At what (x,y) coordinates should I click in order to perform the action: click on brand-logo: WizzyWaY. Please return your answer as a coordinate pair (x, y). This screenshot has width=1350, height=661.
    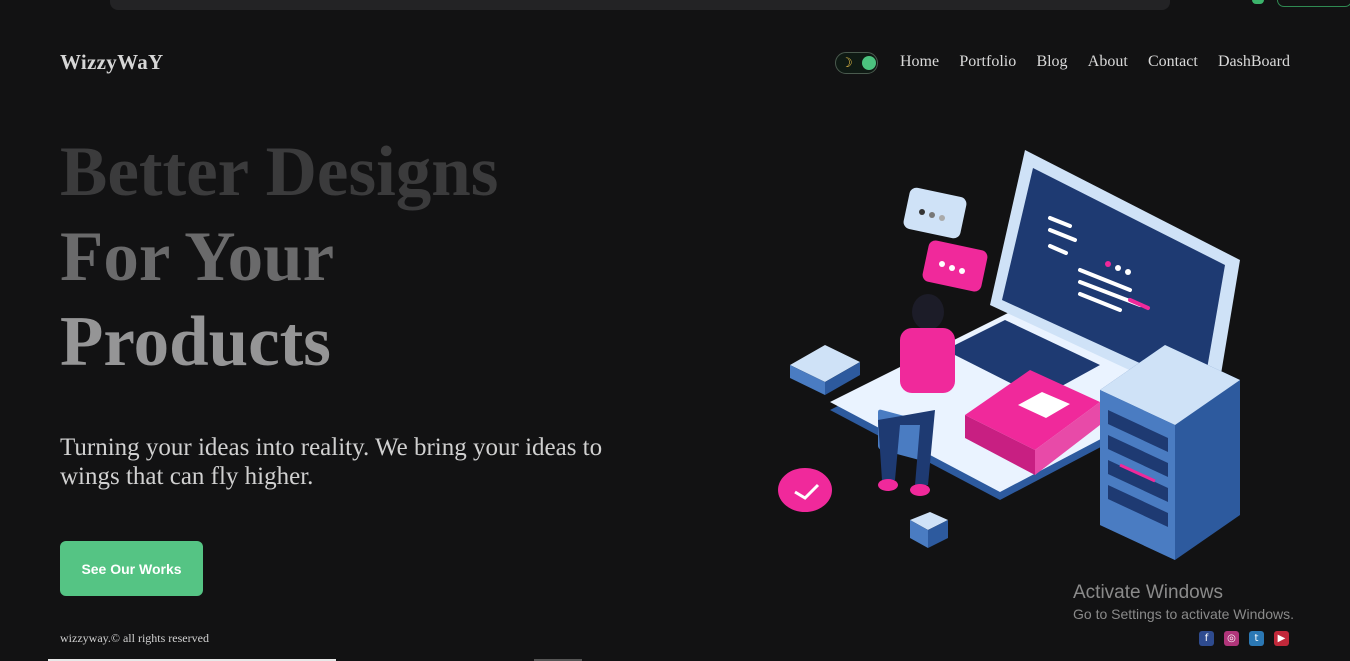
    Looking at the image, I should click on (112, 62).